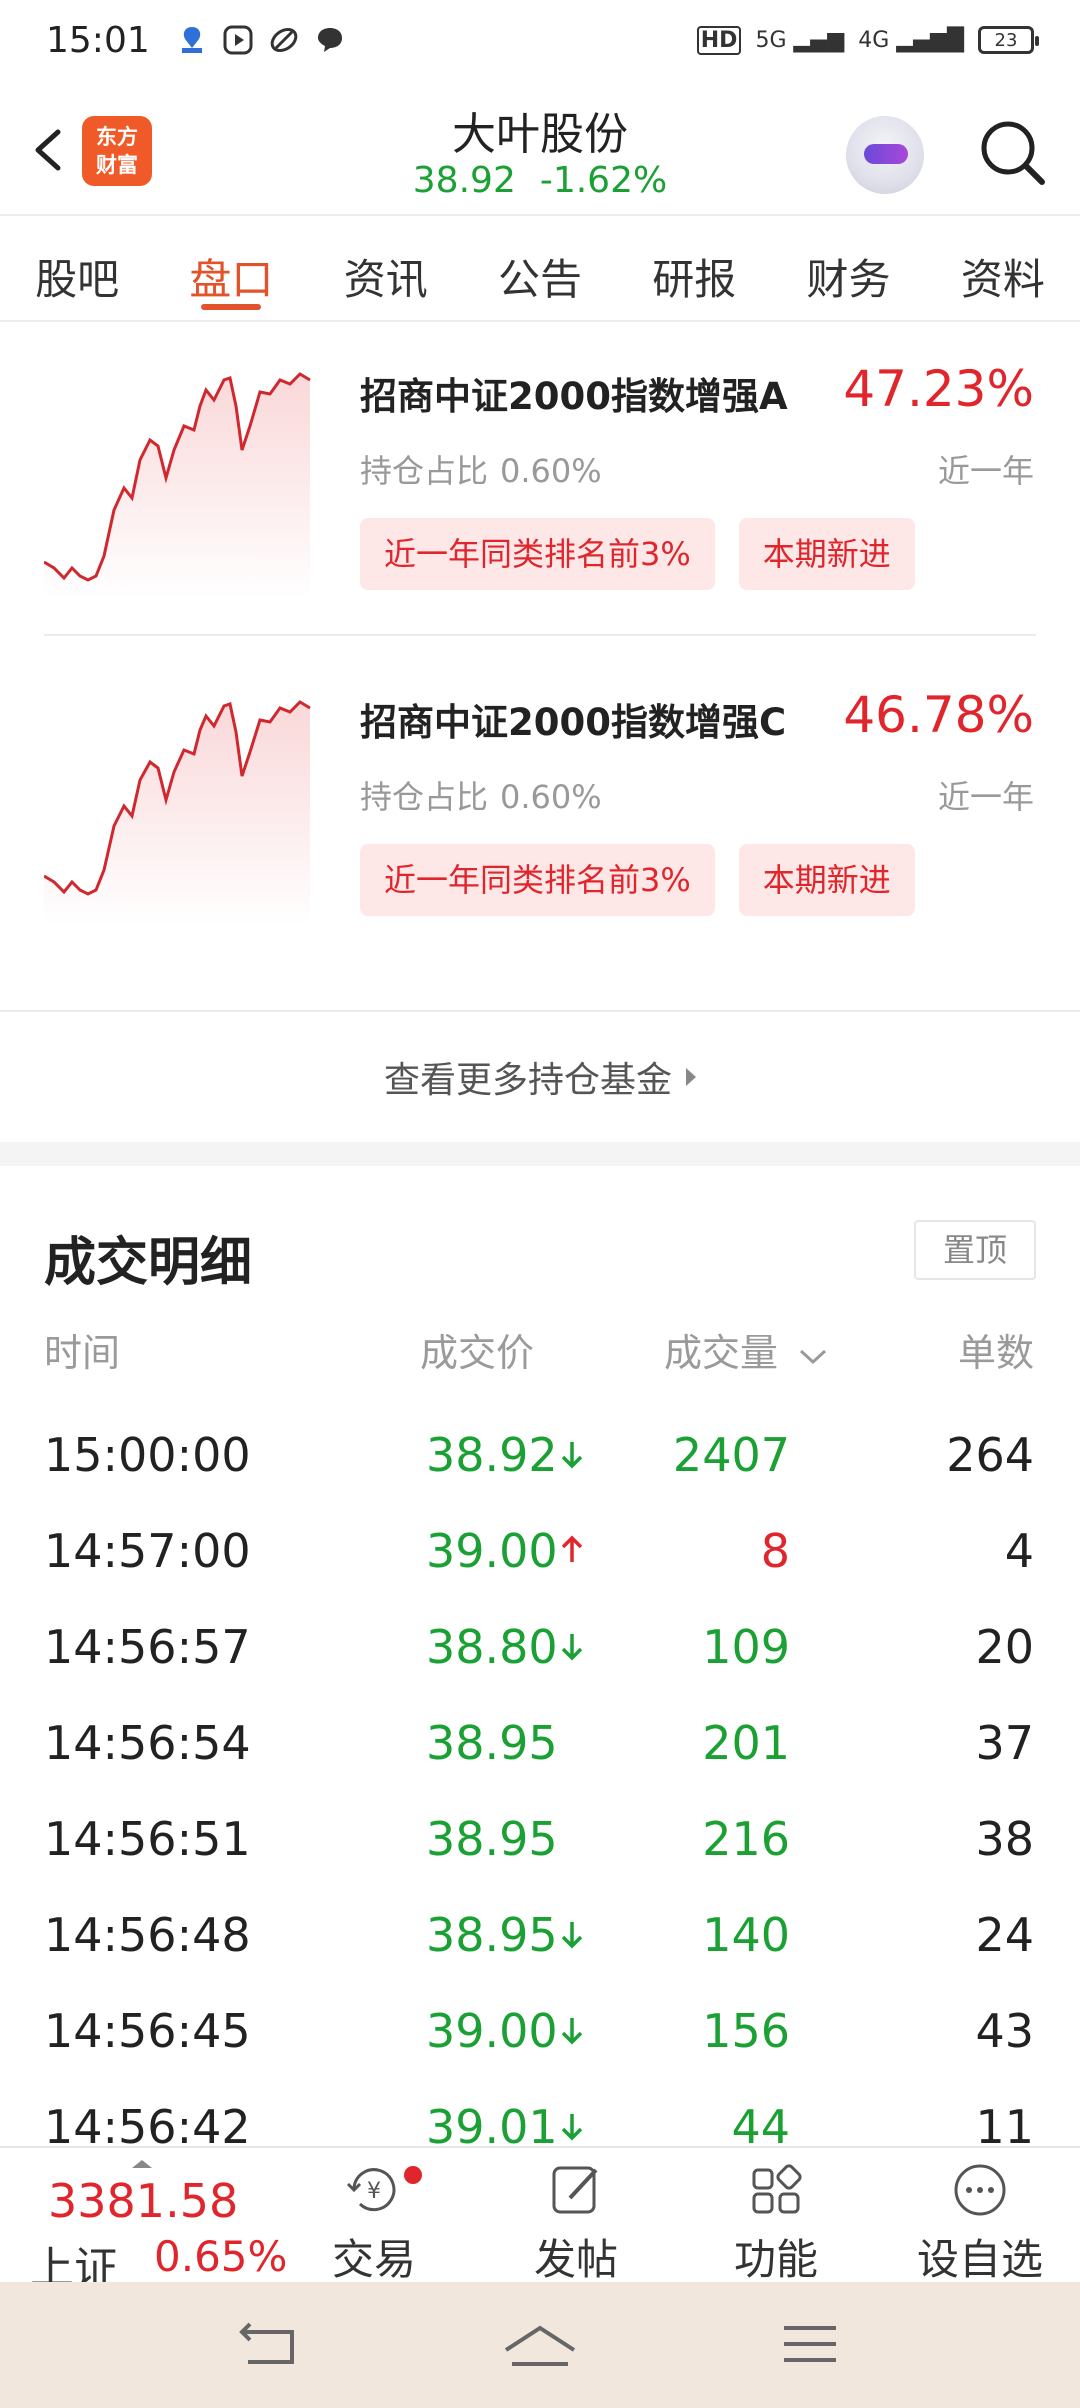 This screenshot has width=1080, height=2408. I want to click on index-price: 3381.58, so click(143, 2201).